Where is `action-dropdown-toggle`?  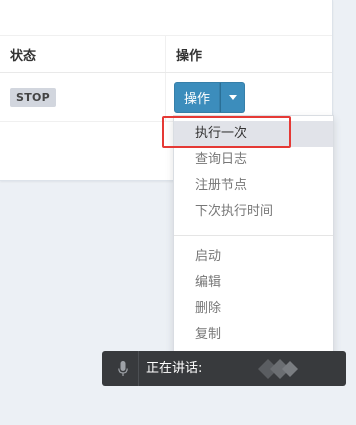
action-dropdown-toggle is located at coordinates (233, 97).